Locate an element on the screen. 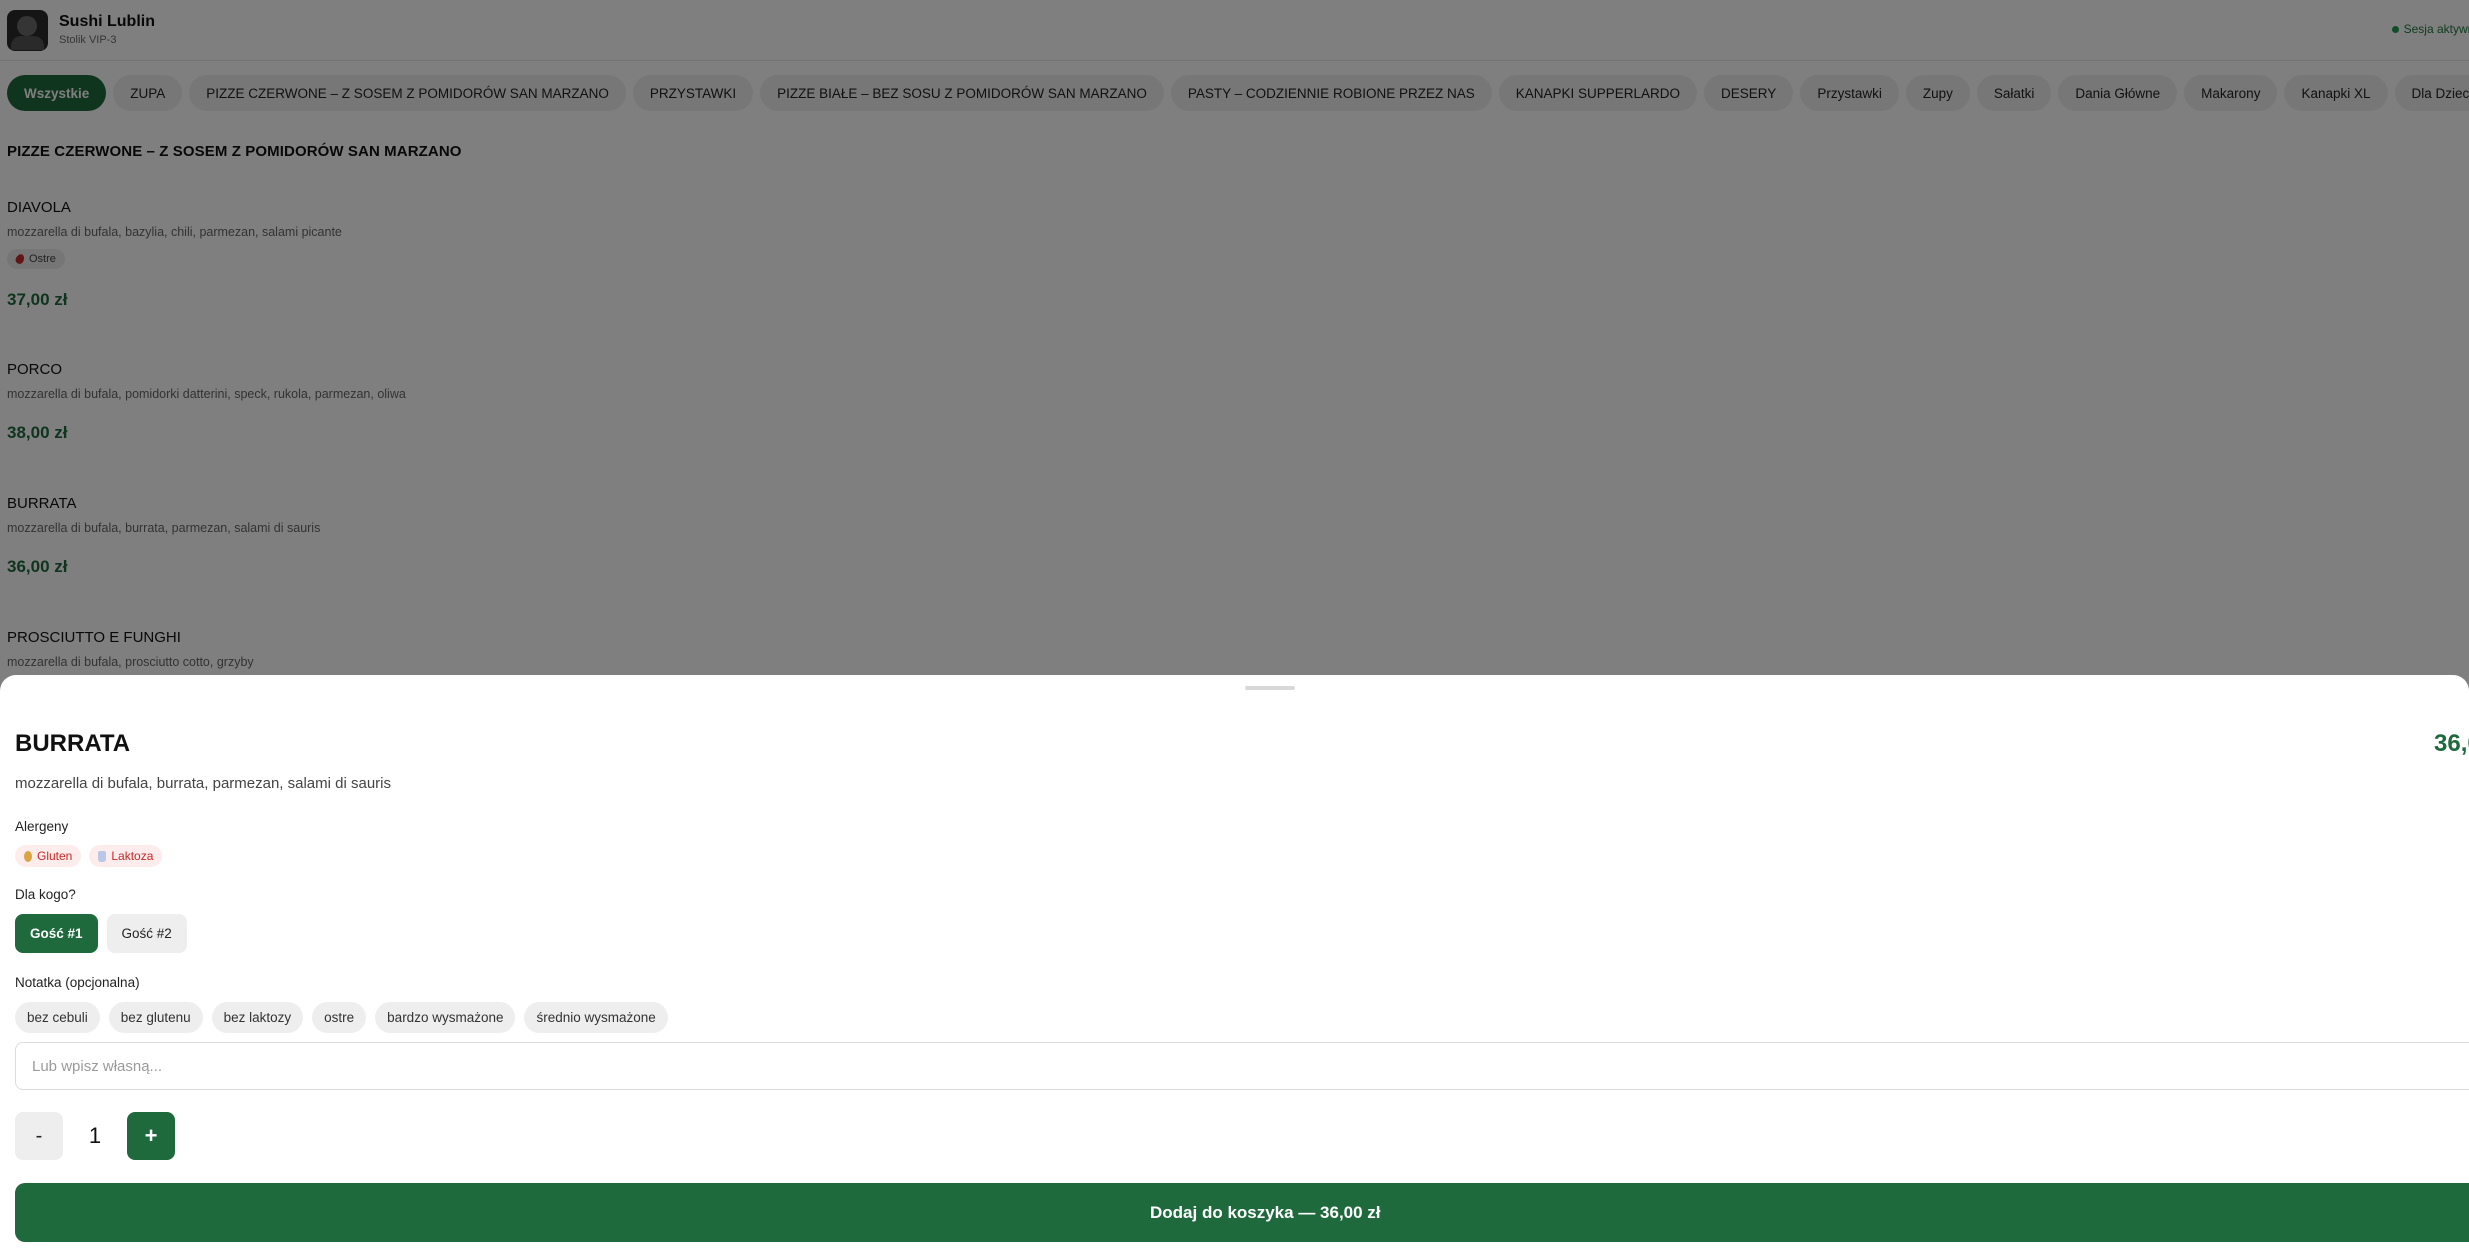 The image size is (2469, 1260). allergens-label: Alergeny is located at coordinates (42, 826).